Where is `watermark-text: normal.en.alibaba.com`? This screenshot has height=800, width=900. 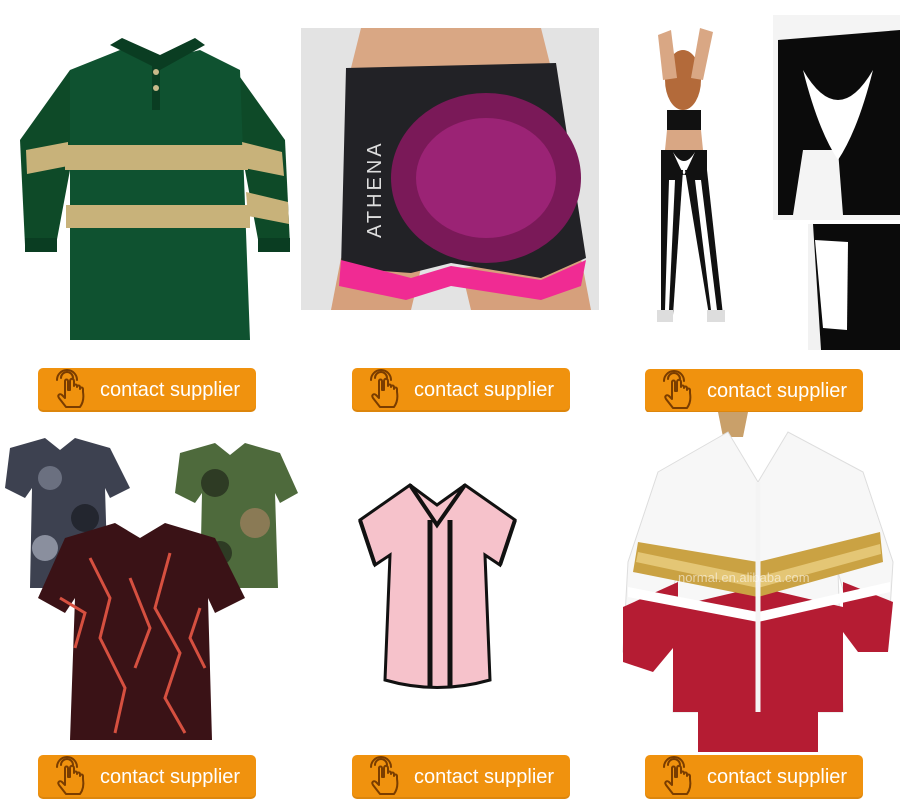 watermark-text: normal.en.alibaba.com is located at coordinates (744, 577).